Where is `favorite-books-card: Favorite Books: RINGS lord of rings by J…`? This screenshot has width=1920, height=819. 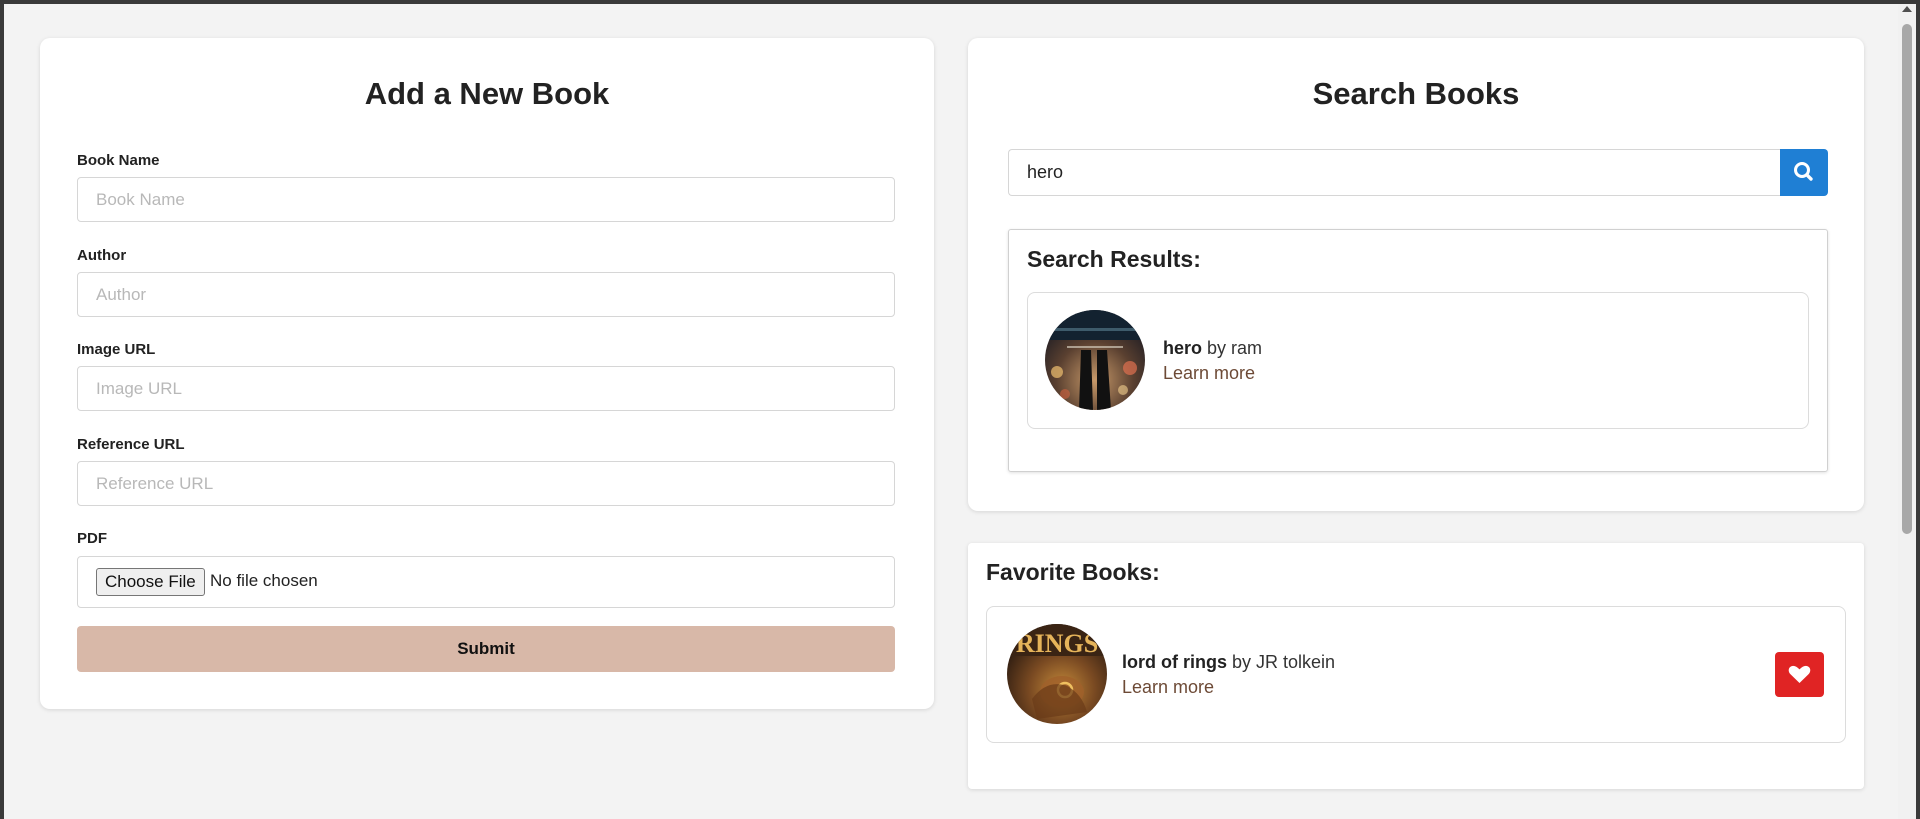 favorite-books-card: Favorite Books: RINGS lord of rings by J… is located at coordinates (1416, 666).